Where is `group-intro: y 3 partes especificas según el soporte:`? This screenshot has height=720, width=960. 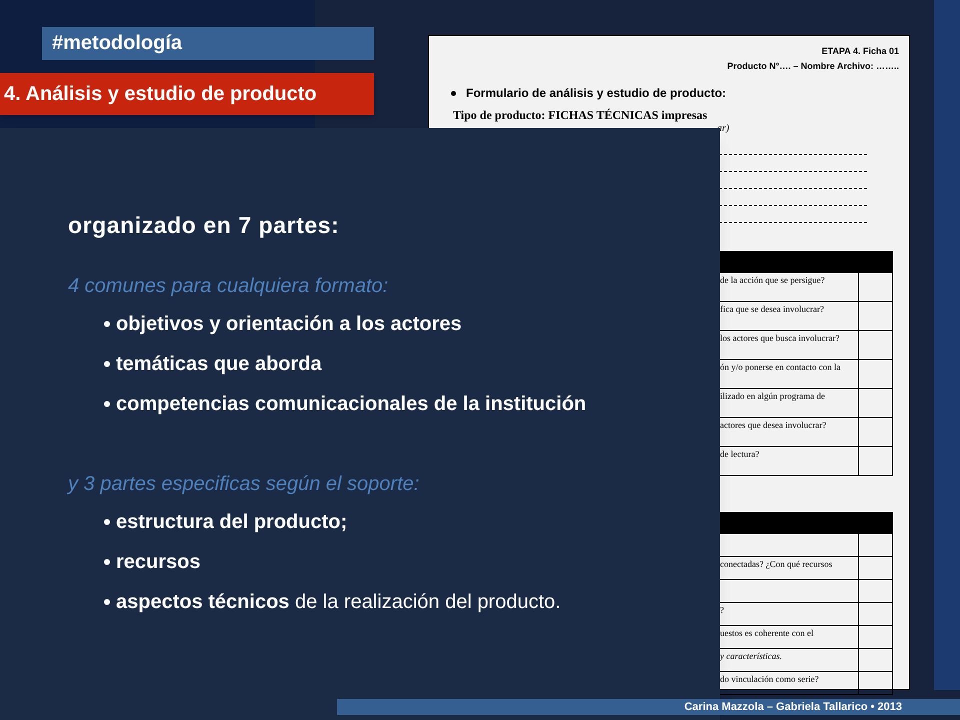
group-intro: y 3 partes especificas según el soporte: is located at coordinates (244, 484).